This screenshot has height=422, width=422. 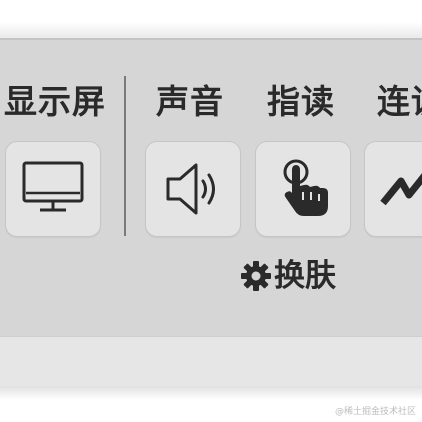 I want to click on watermark: @稀土掘金技术社区, so click(x=375, y=412).